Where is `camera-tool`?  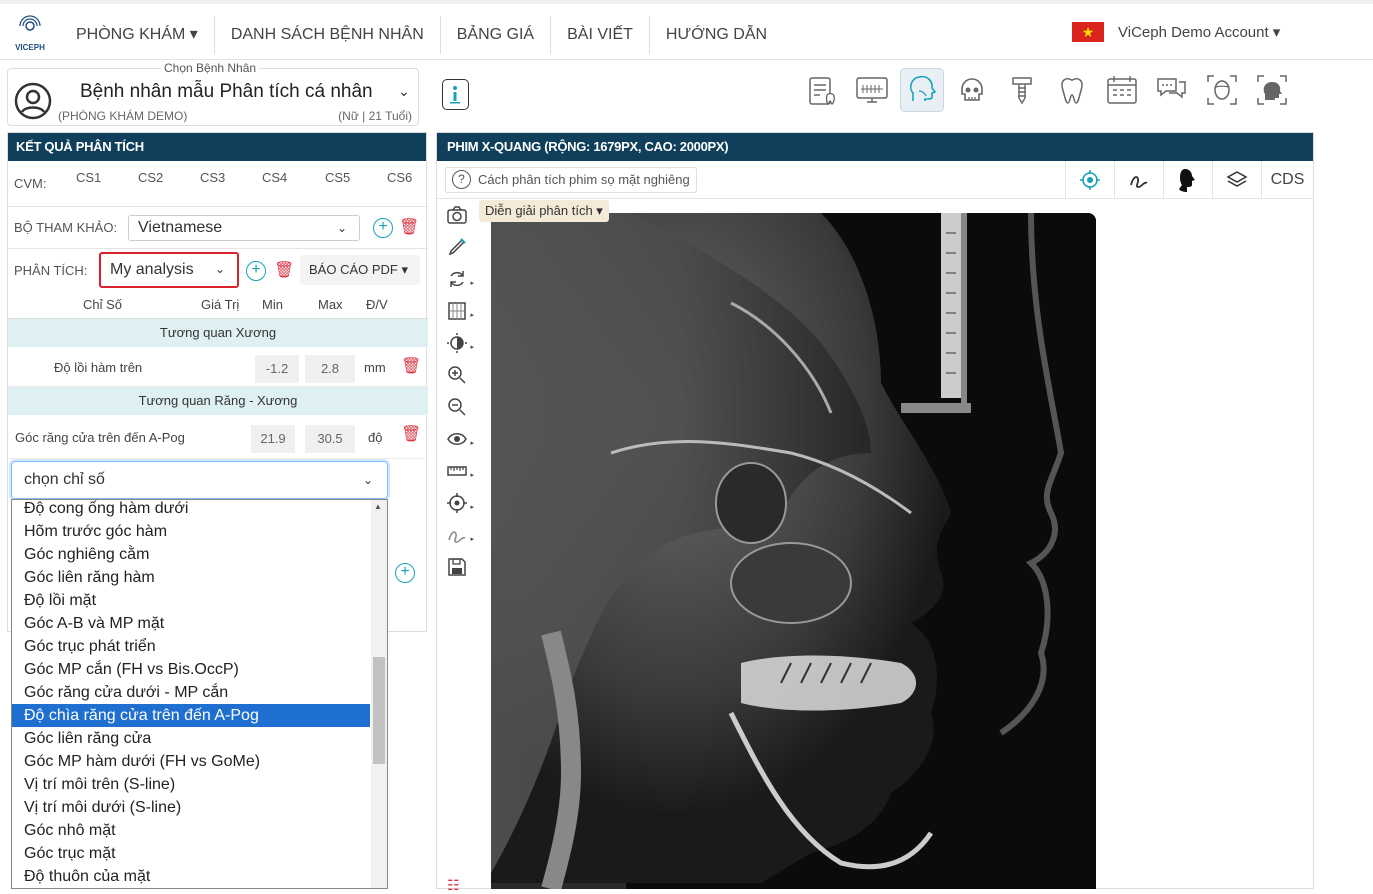
camera-tool is located at coordinates (457, 215).